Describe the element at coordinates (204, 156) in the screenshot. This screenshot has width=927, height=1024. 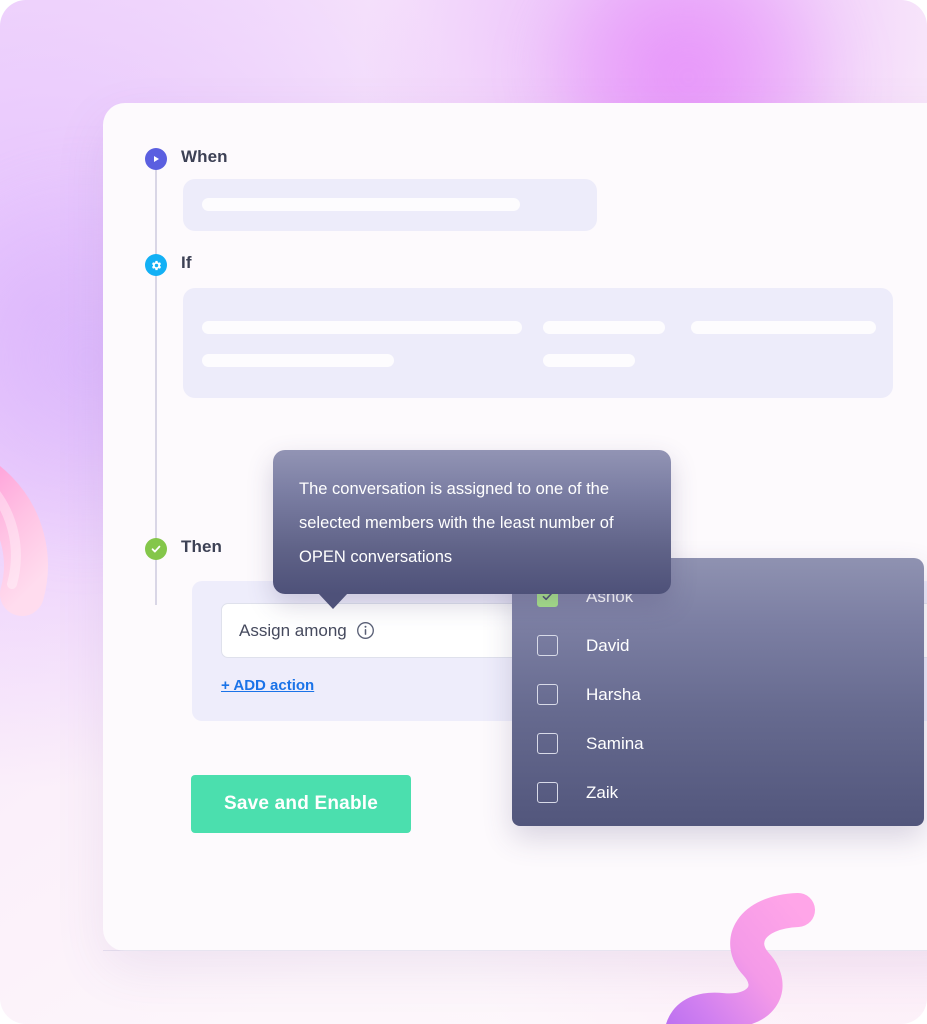
I see `step-label-when: When` at that location.